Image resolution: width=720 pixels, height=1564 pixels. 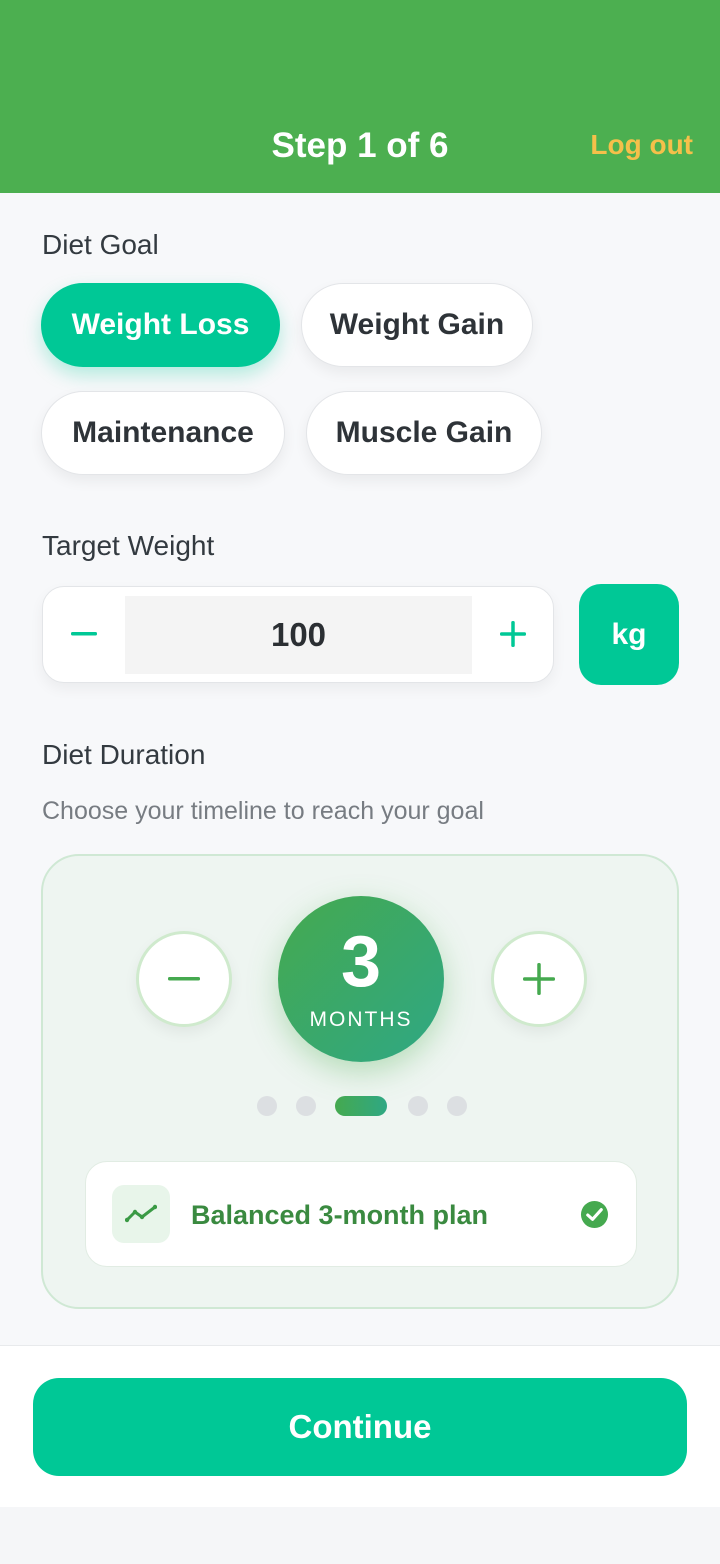 I want to click on duration-increment-button, so click(x=539, y=979).